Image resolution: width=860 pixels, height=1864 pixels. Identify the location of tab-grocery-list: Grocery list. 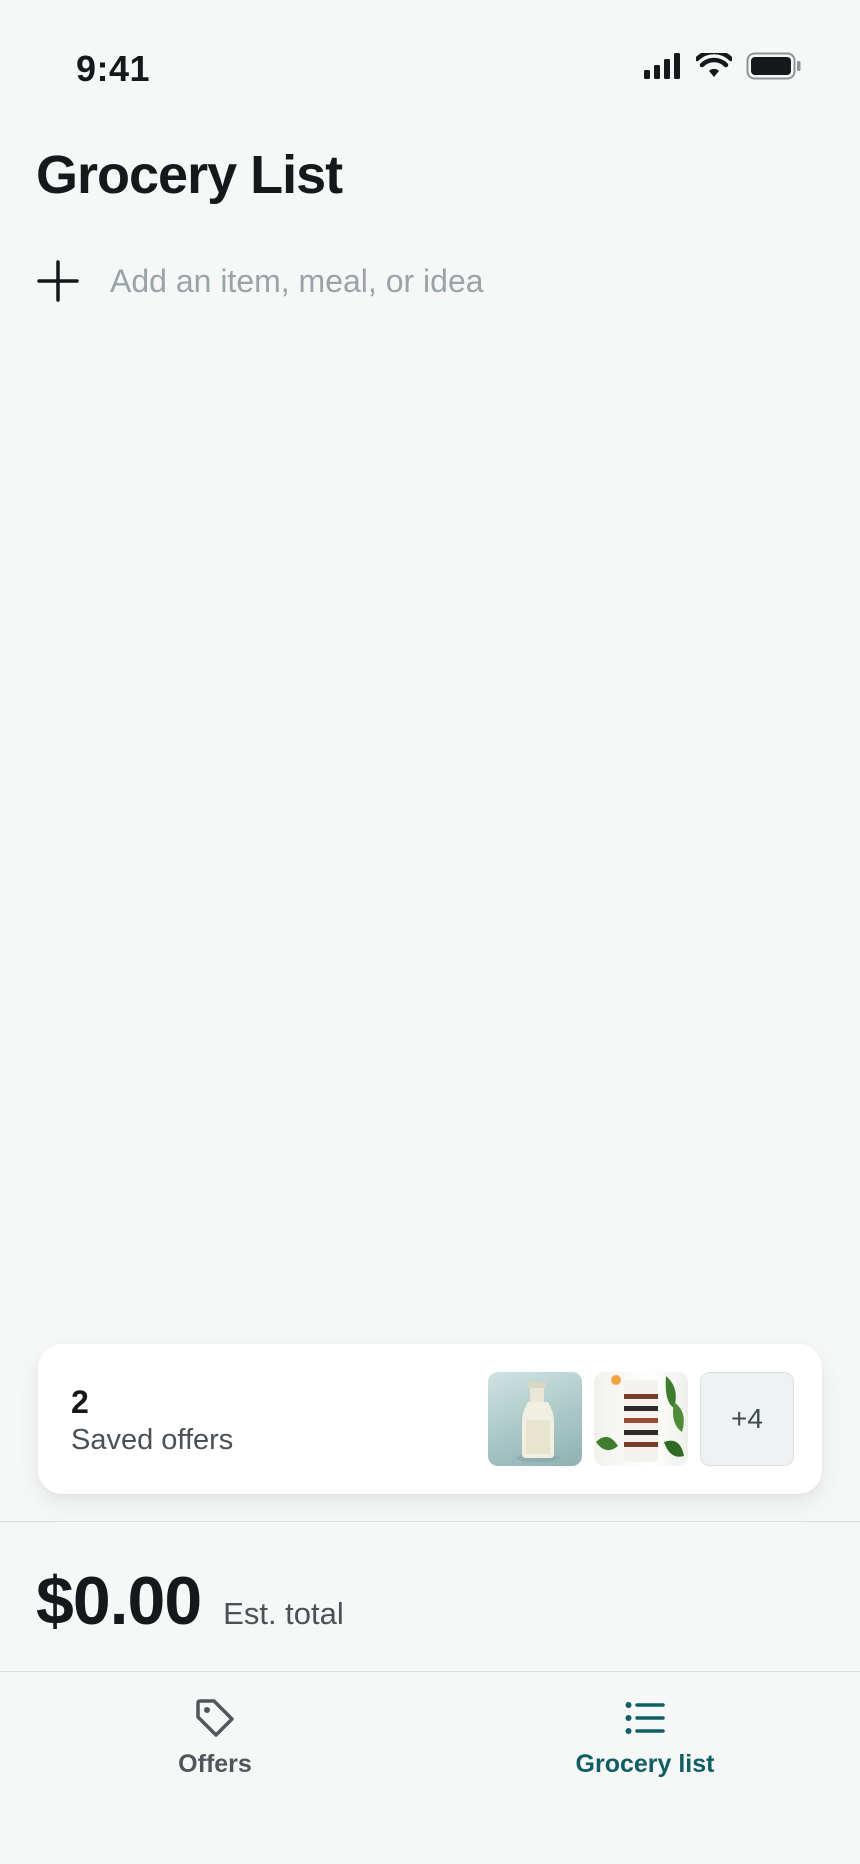
(645, 1737).